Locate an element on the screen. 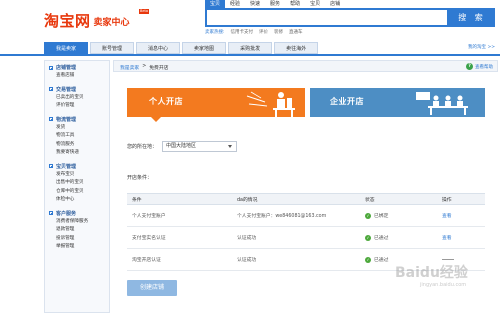  sidebar-item: 我要寄快递 is located at coordinates (77, 153).